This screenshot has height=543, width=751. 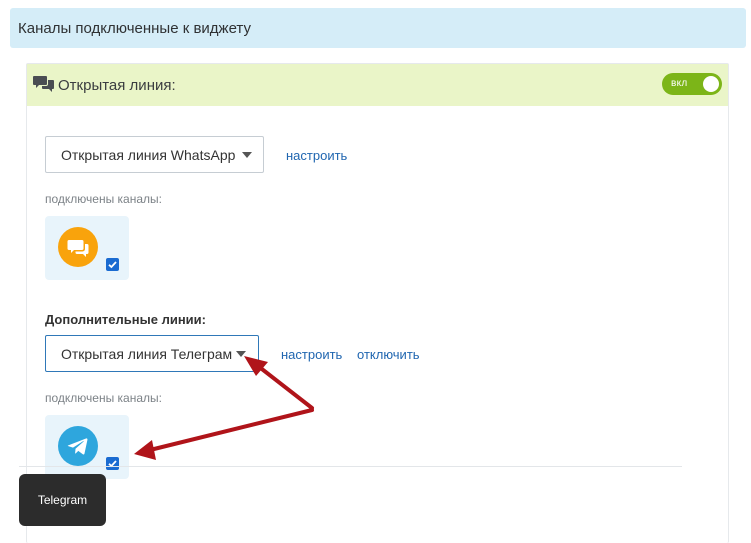 What do you see at coordinates (112, 463) in the screenshot?
I see `additional-line-channel-checkbox` at bounding box center [112, 463].